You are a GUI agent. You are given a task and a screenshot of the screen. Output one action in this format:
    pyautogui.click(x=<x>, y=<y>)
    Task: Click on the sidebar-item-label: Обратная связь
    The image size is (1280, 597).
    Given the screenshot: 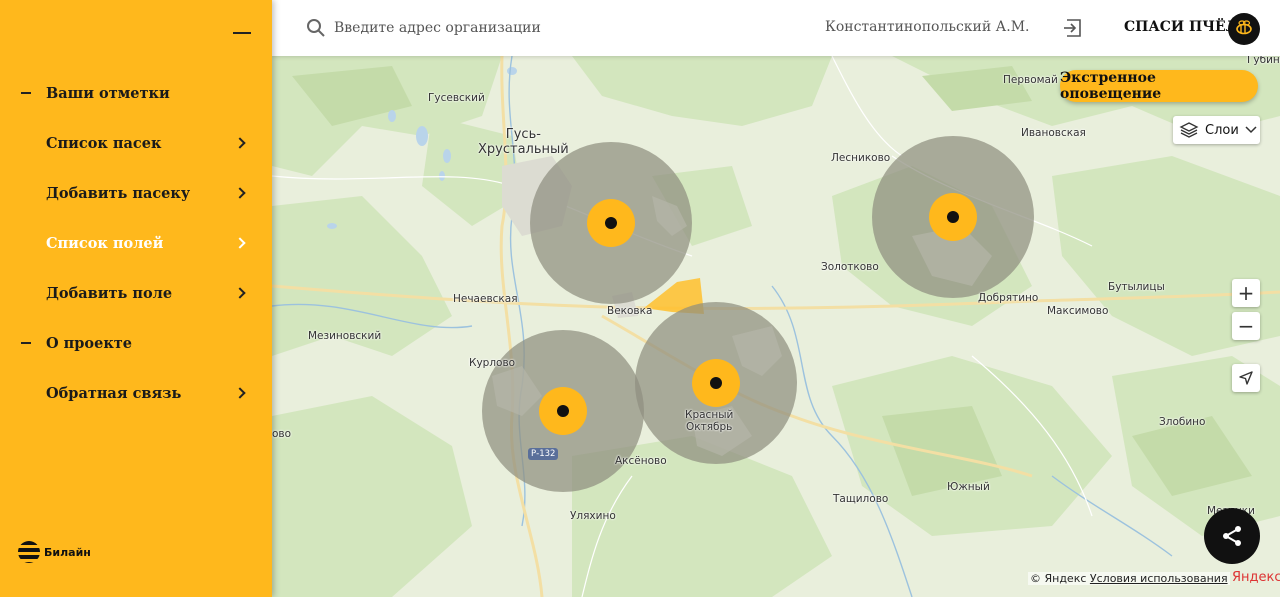 What is the action you would take?
    pyautogui.click(x=114, y=393)
    